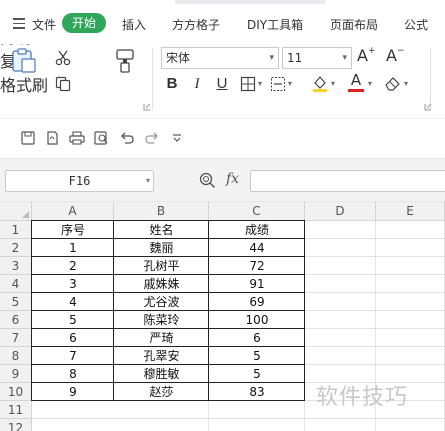 This screenshot has height=431, width=445. I want to click on table-cell: 孔翠安, so click(161, 356).